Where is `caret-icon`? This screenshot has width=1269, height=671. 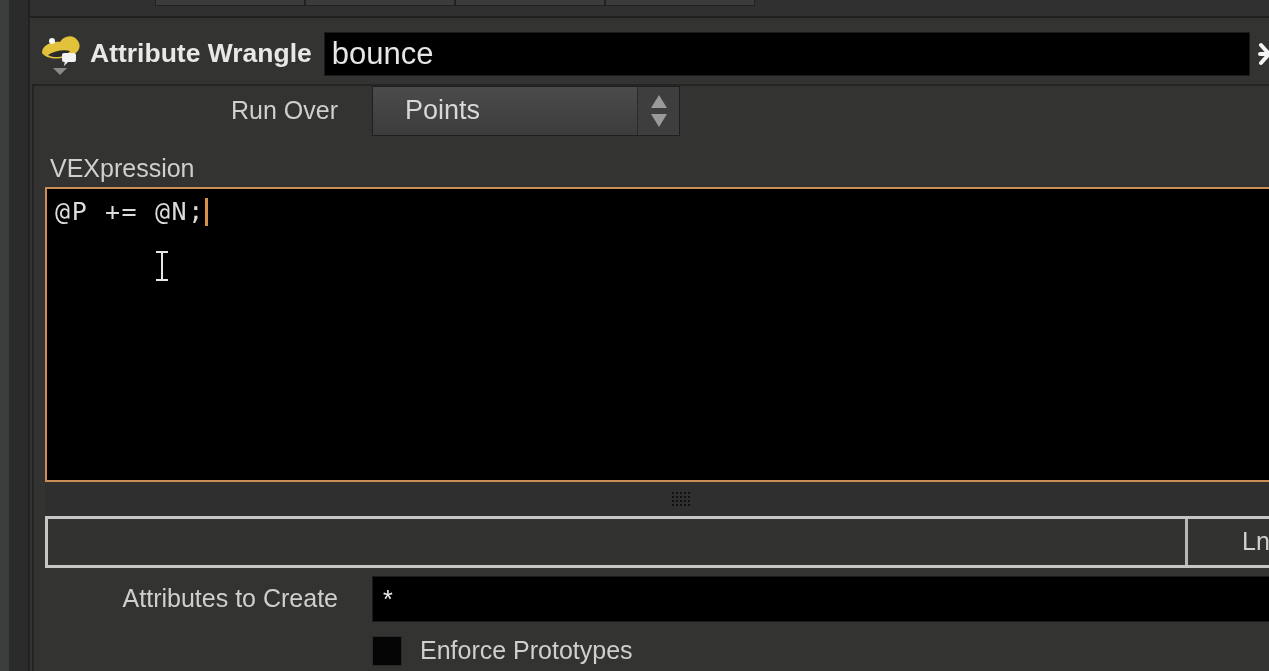
caret-icon is located at coordinates (60, 71).